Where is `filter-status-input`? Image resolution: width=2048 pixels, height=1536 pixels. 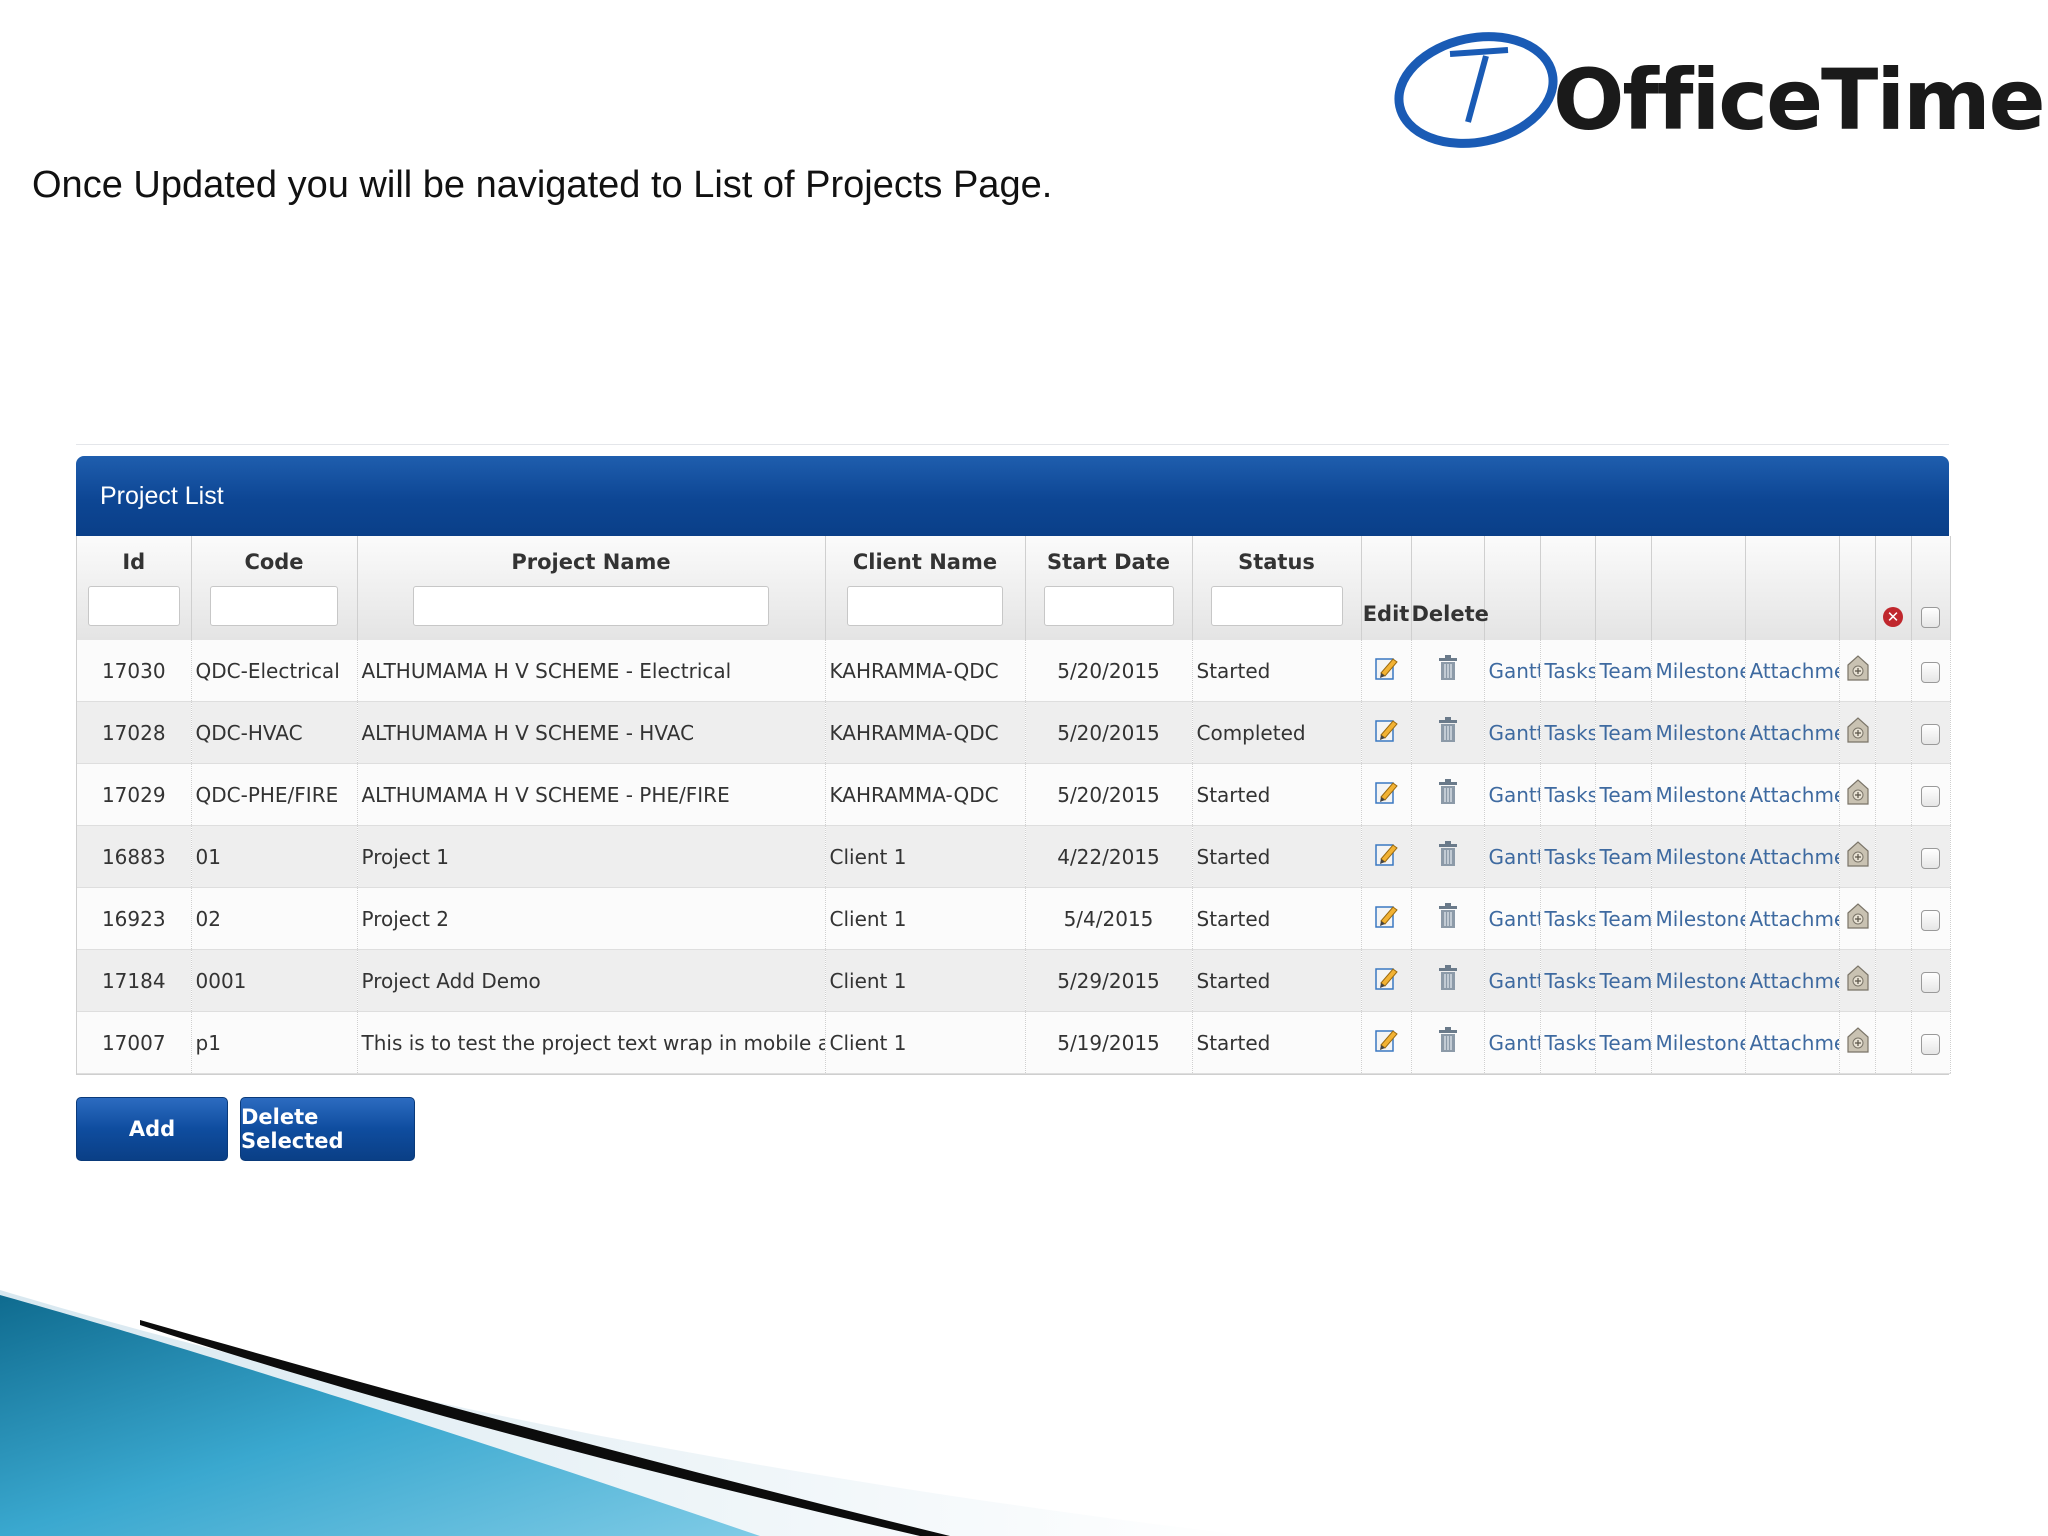 filter-status-input is located at coordinates (1276, 606).